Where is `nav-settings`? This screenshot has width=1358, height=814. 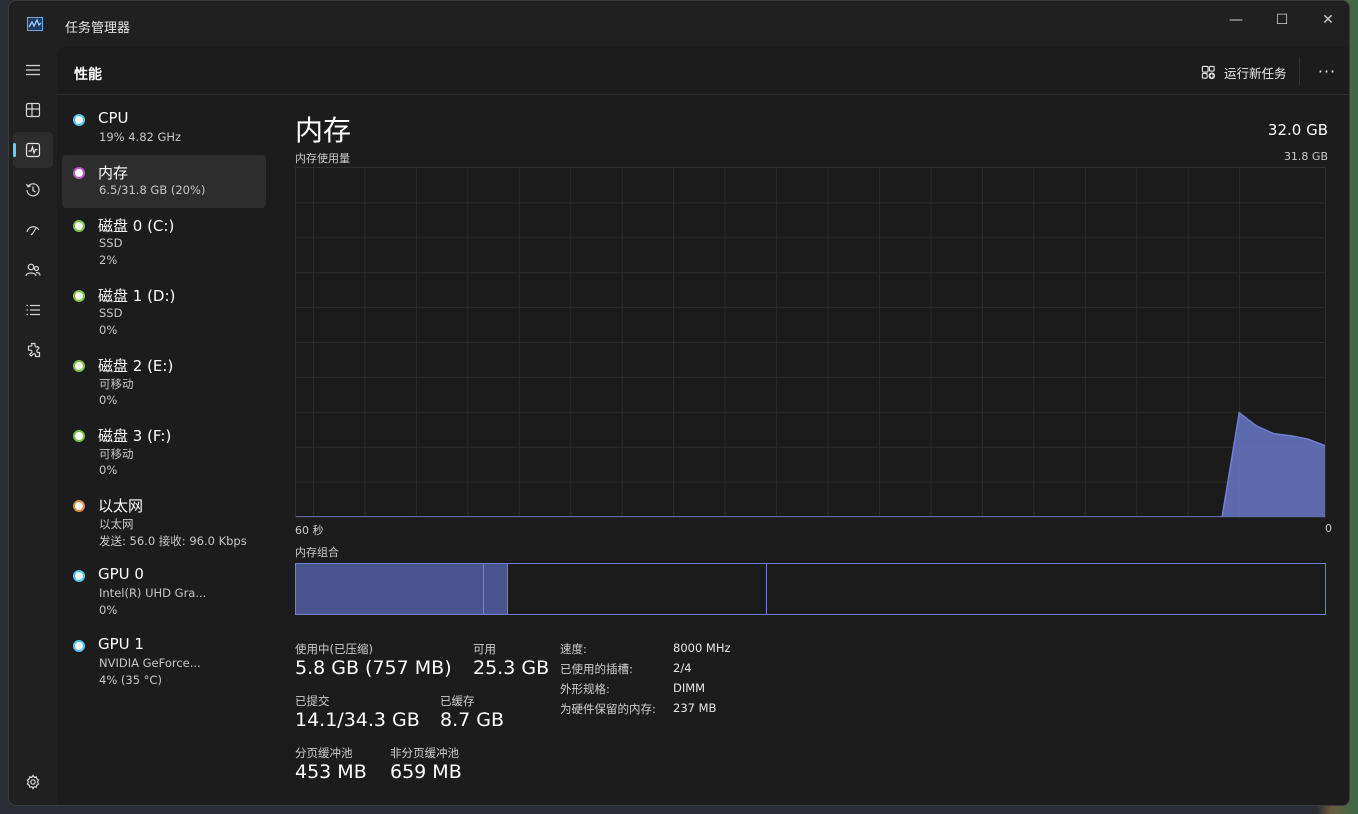 nav-settings is located at coordinates (33, 782).